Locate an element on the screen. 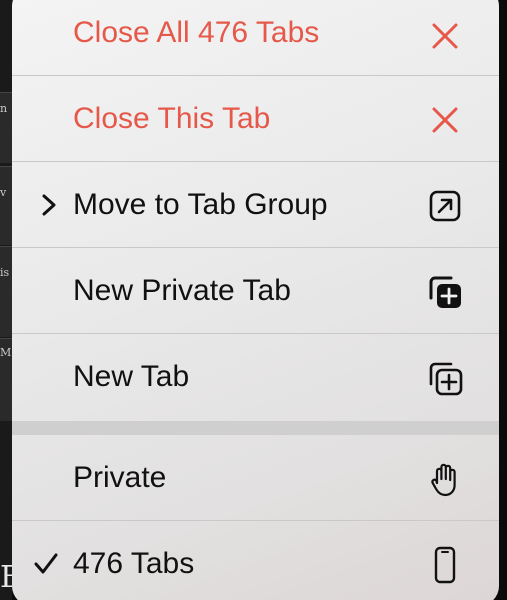 The width and height of the screenshot is (507, 600). plus-square-on-square-icon is located at coordinates (446, 379).